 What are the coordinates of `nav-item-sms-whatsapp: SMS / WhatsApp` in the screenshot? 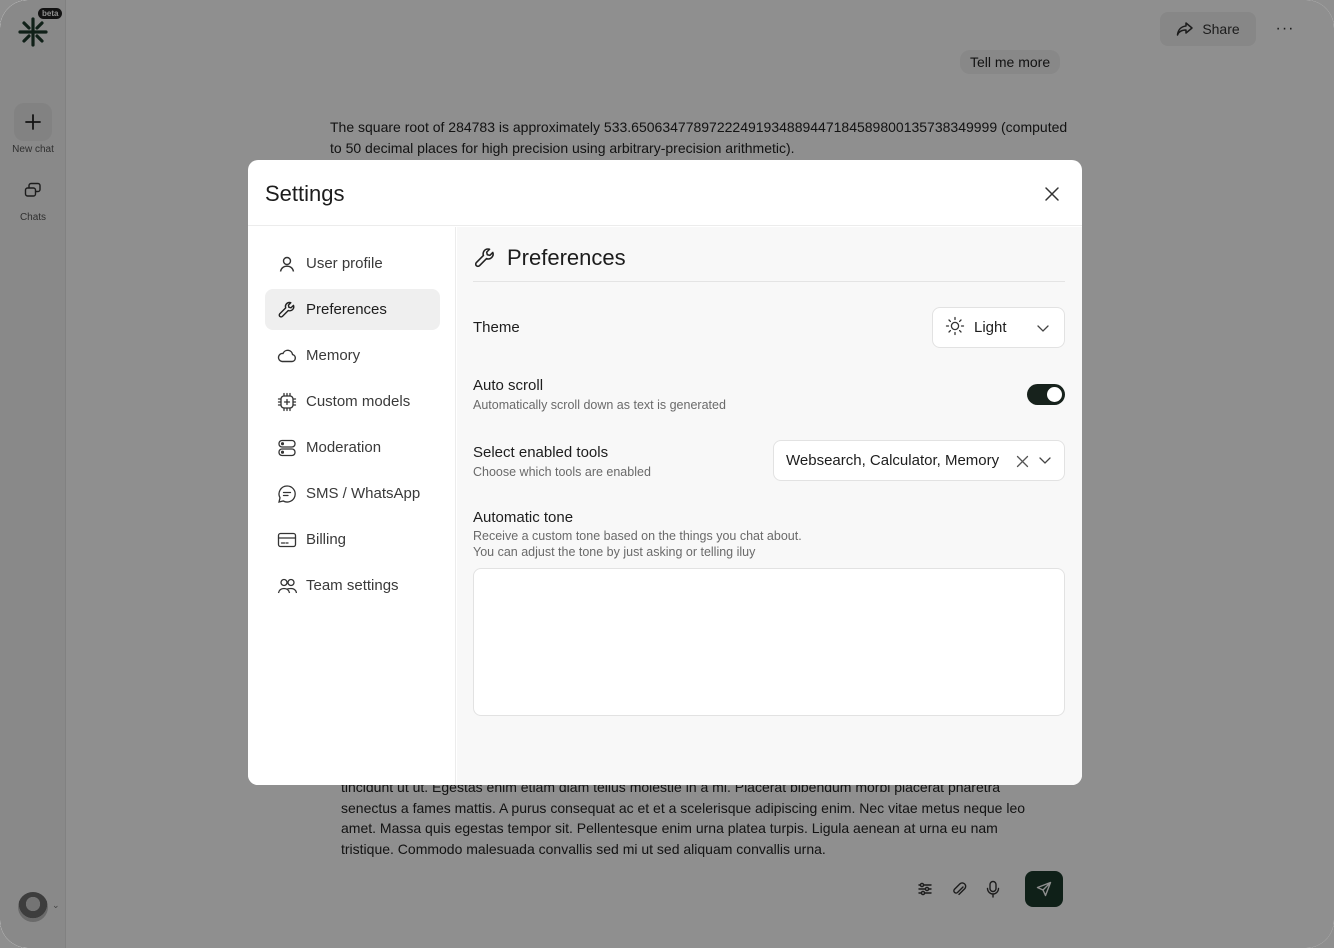 It's located at (352, 493).